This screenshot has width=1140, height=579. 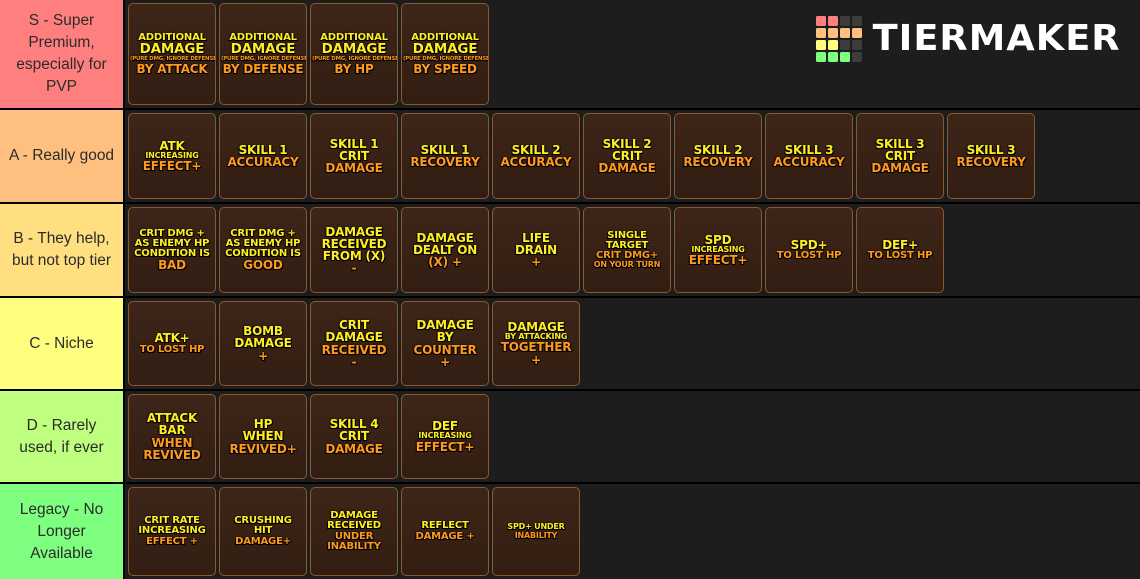 What do you see at coordinates (172, 156) in the screenshot?
I see `tier-card: ATK INCREASING EFFECT+` at bounding box center [172, 156].